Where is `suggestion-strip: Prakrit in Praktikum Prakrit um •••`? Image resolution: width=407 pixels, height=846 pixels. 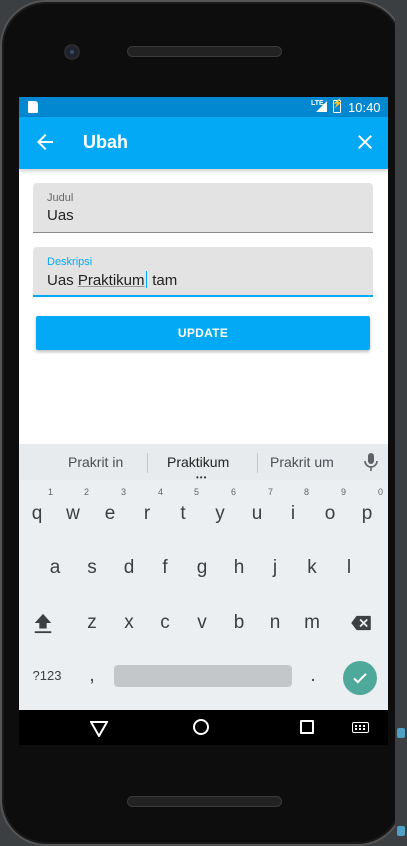
suggestion-strip: Prakrit in Praktikum Prakrit um ••• is located at coordinates (203, 463).